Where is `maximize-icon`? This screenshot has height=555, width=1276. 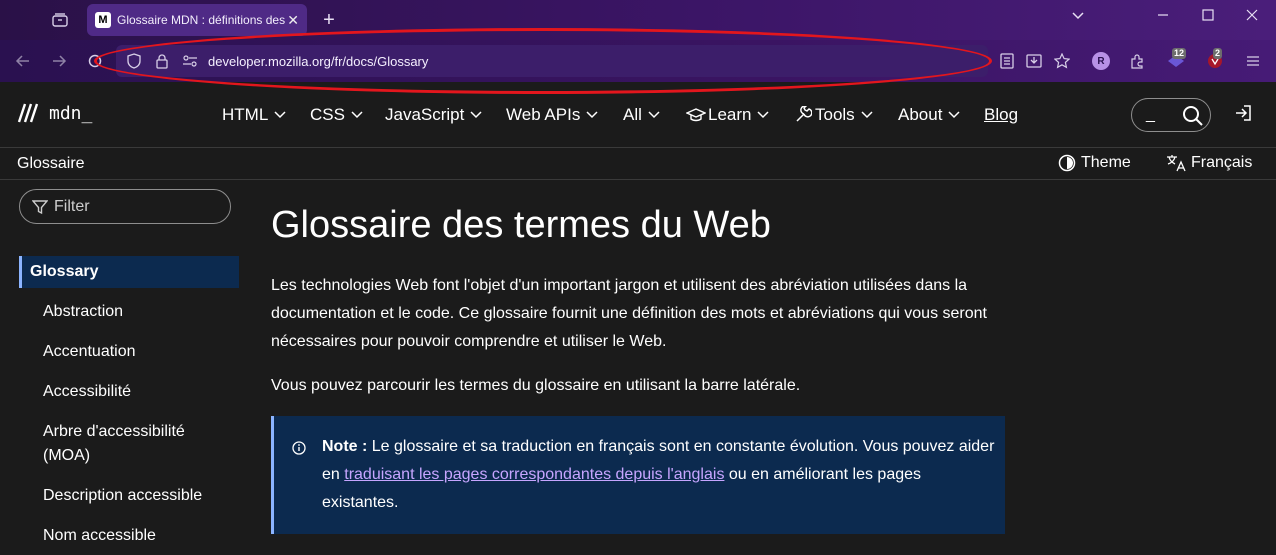
maximize-icon is located at coordinates (1208, 16).